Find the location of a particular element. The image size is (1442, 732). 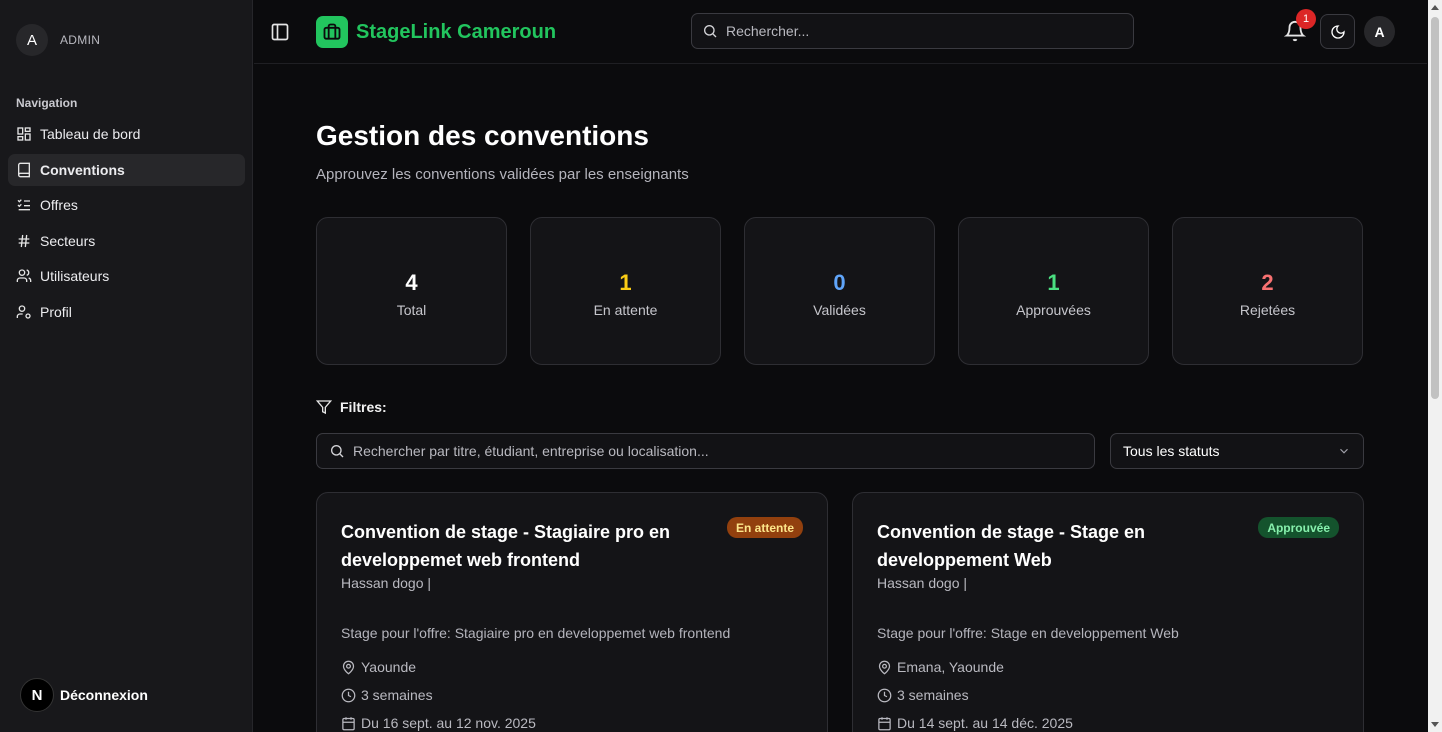

brand-name: StageLink Cameroun is located at coordinates (456, 31).